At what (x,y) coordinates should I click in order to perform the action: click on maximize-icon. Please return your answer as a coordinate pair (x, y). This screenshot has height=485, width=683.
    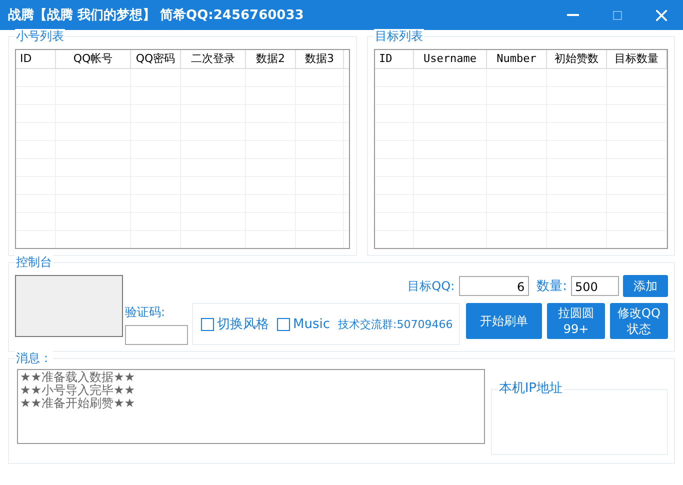
    Looking at the image, I should click on (617, 15).